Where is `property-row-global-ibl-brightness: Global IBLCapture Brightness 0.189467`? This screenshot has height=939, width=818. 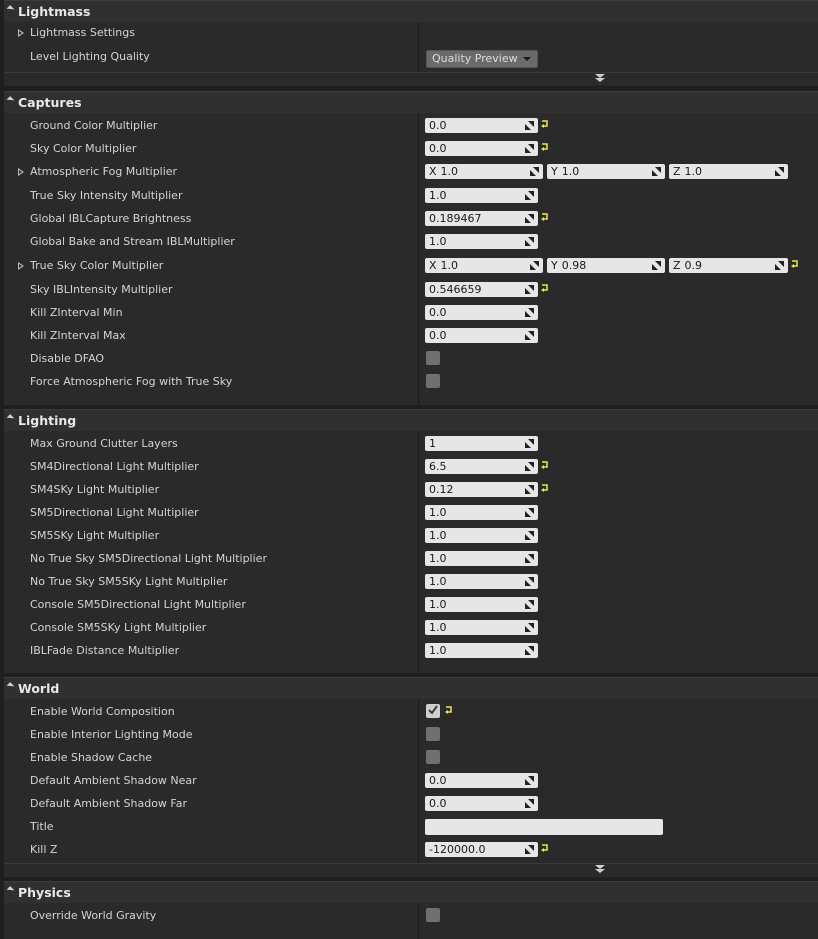 property-row-global-ibl-brightness: Global IBLCapture Brightness 0.189467 is located at coordinates (411, 219).